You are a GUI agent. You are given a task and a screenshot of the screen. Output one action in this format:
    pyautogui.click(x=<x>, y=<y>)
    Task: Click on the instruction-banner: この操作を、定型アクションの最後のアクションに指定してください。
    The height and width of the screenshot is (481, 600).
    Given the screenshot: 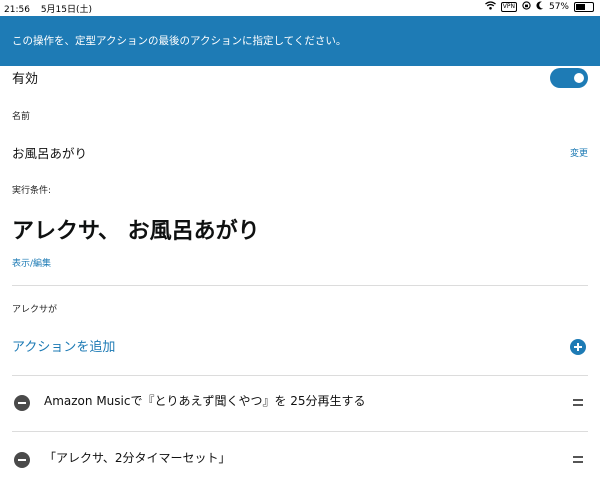 What is the action you would take?
    pyautogui.click(x=300, y=41)
    